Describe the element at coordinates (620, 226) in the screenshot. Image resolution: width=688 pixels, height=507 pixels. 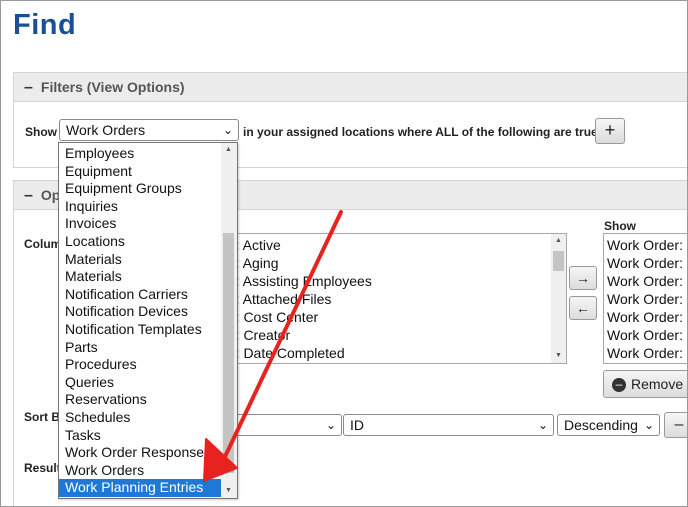
I see `show-columns-label: Show` at that location.